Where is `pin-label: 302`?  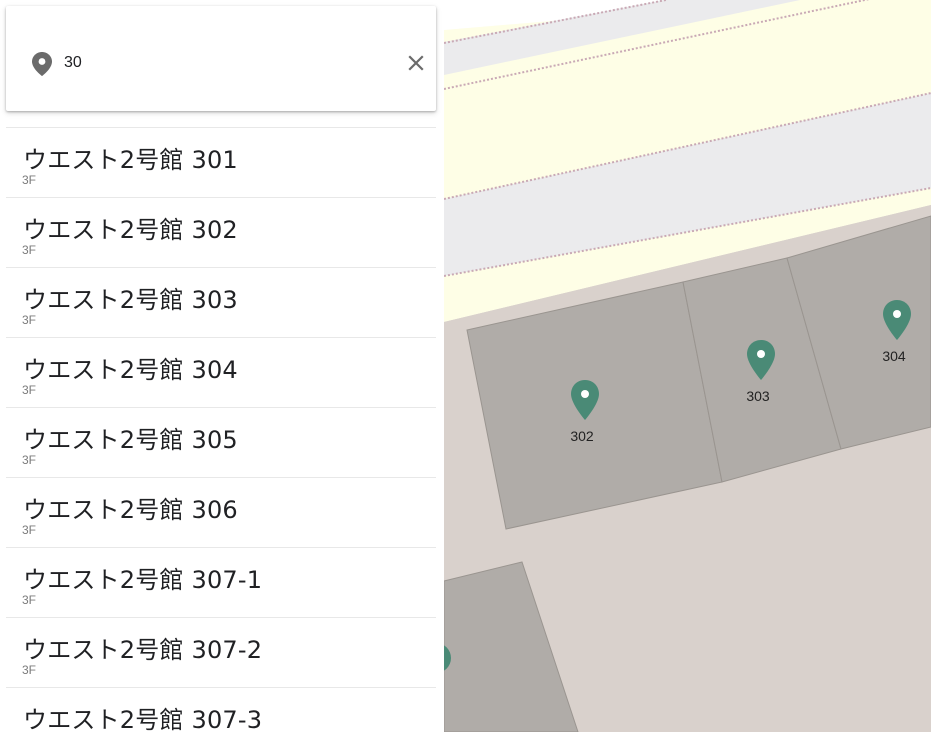 pin-label: 302 is located at coordinates (582, 436).